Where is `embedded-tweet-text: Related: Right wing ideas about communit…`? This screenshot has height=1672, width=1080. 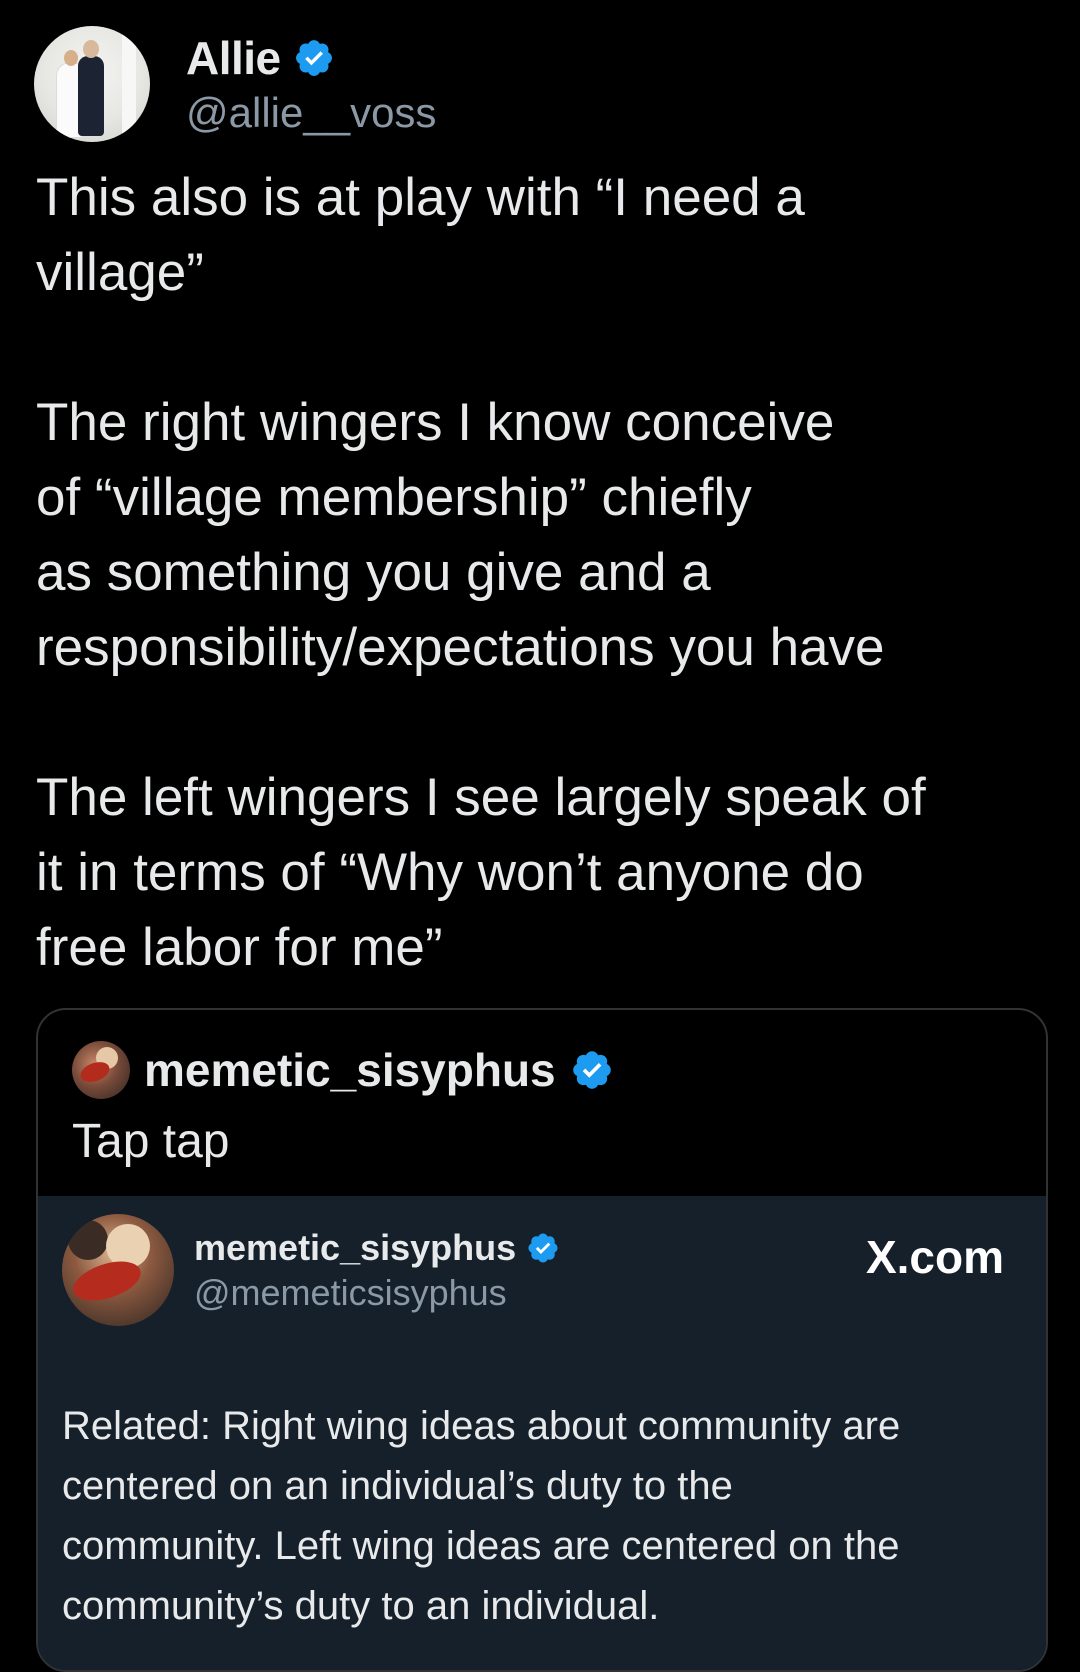
embedded-tweet-text: Related: Right wing ideas about communit… is located at coordinates (481, 1516).